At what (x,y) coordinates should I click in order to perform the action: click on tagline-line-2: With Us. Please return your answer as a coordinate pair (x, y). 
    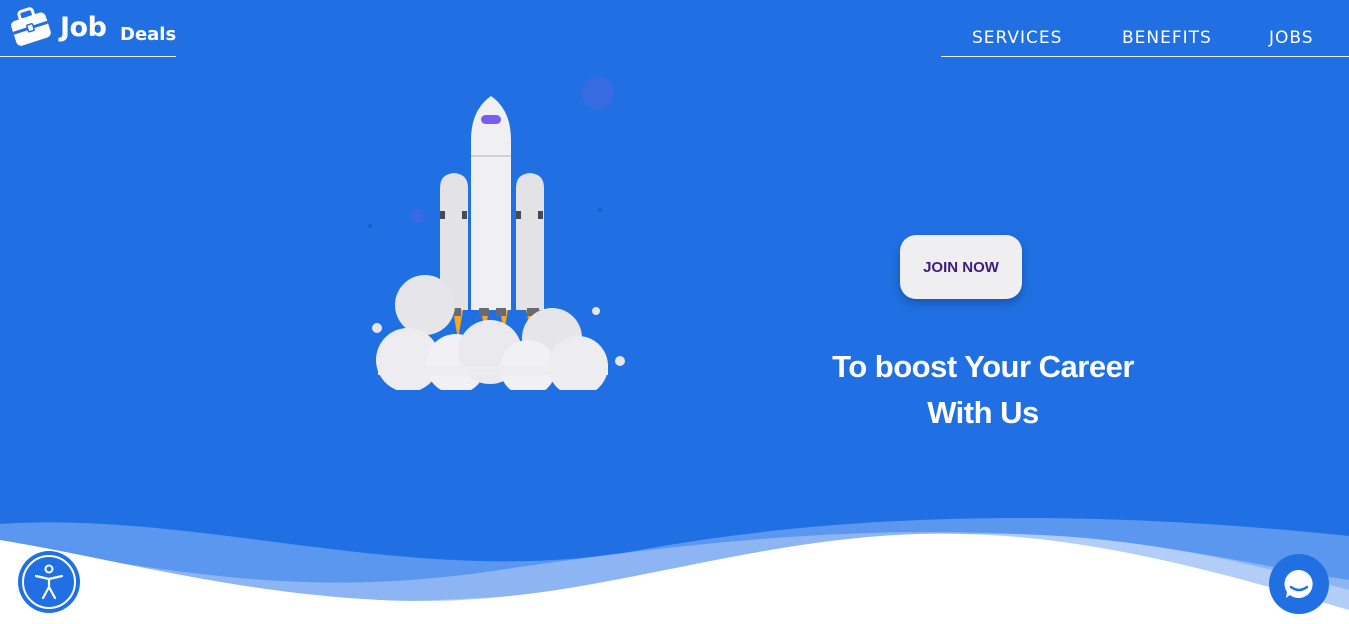
    Looking at the image, I should click on (983, 412).